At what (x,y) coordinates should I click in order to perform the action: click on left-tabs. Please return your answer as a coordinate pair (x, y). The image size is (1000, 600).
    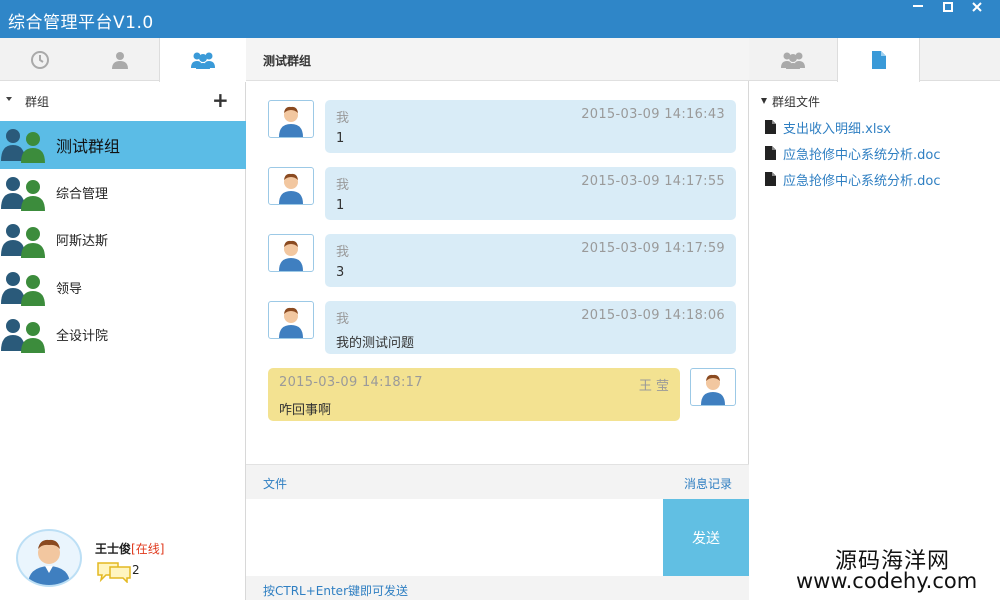
    Looking at the image, I should click on (123, 60).